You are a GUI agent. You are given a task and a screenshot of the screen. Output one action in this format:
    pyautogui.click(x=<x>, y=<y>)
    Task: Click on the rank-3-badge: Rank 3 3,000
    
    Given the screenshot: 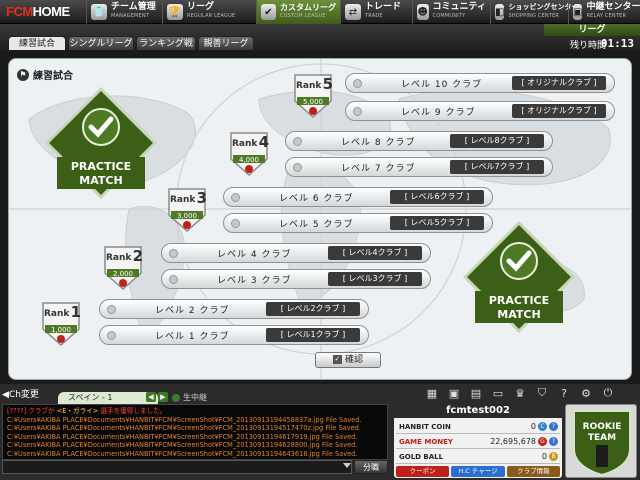 What is the action you would take?
    pyautogui.click(x=187, y=209)
    